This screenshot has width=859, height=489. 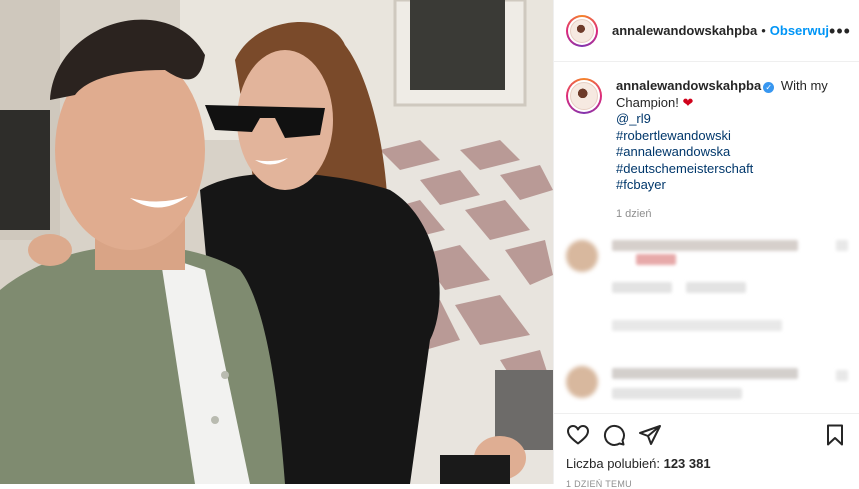 What do you see at coordinates (706, 435) in the screenshot?
I see `action-icons` at bounding box center [706, 435].